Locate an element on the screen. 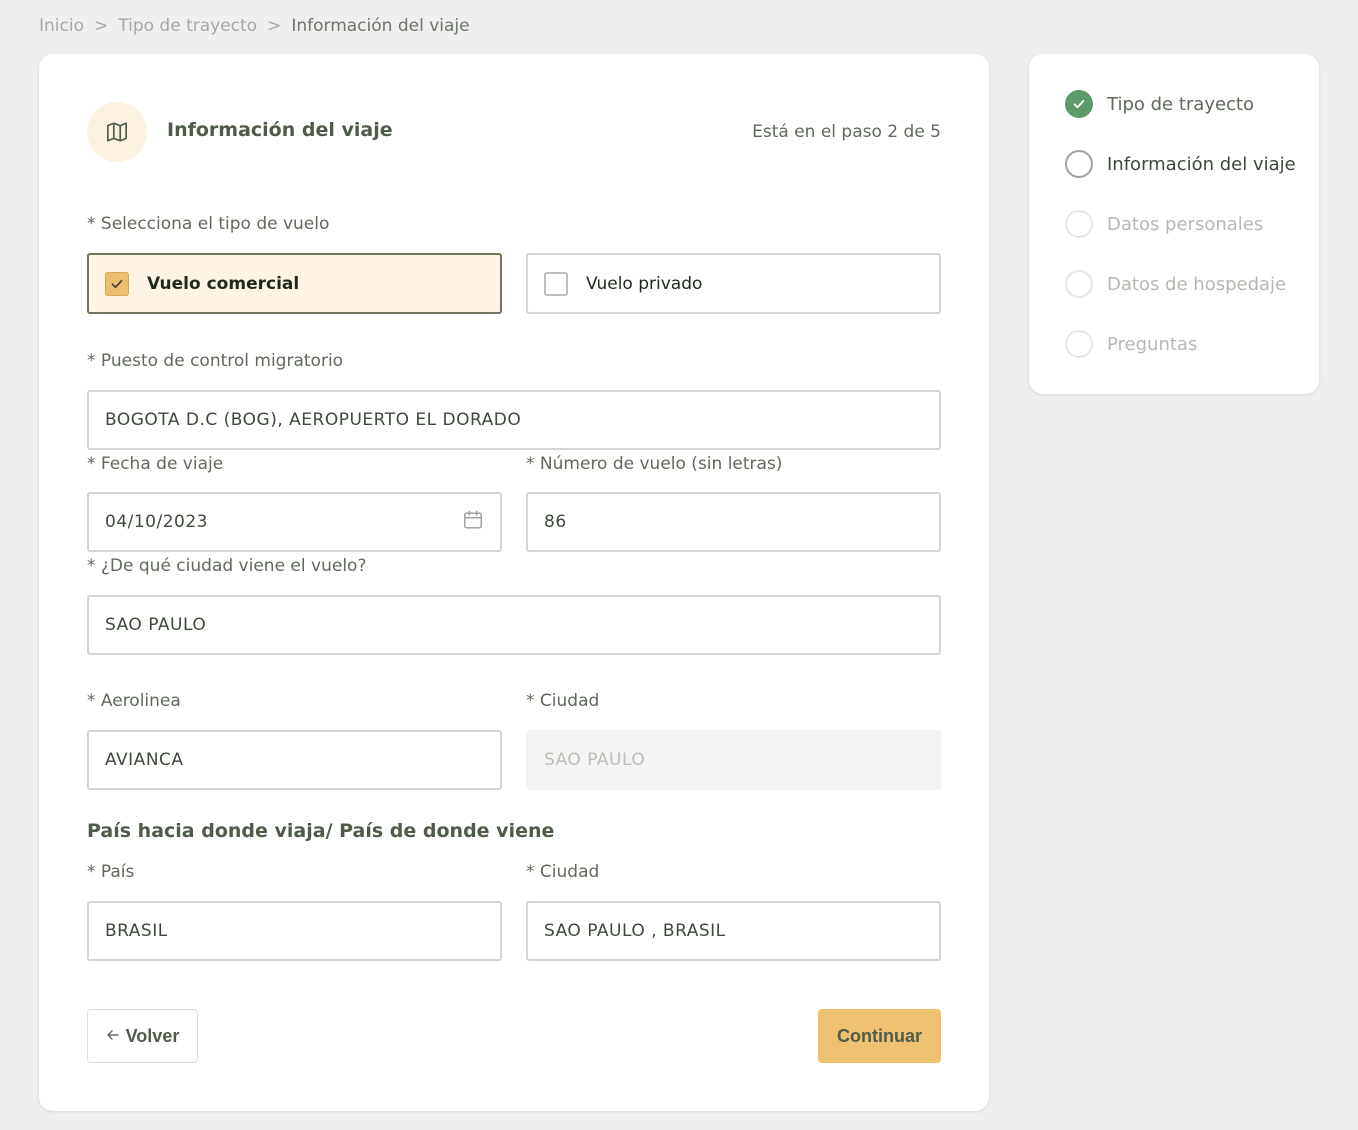 The width and height of the screenshot is (1358, 1130). checkpoint-value: BOGOTA D.C (BOG), AEROPUERTO EL DORADO is located at coordinates (313, 420).